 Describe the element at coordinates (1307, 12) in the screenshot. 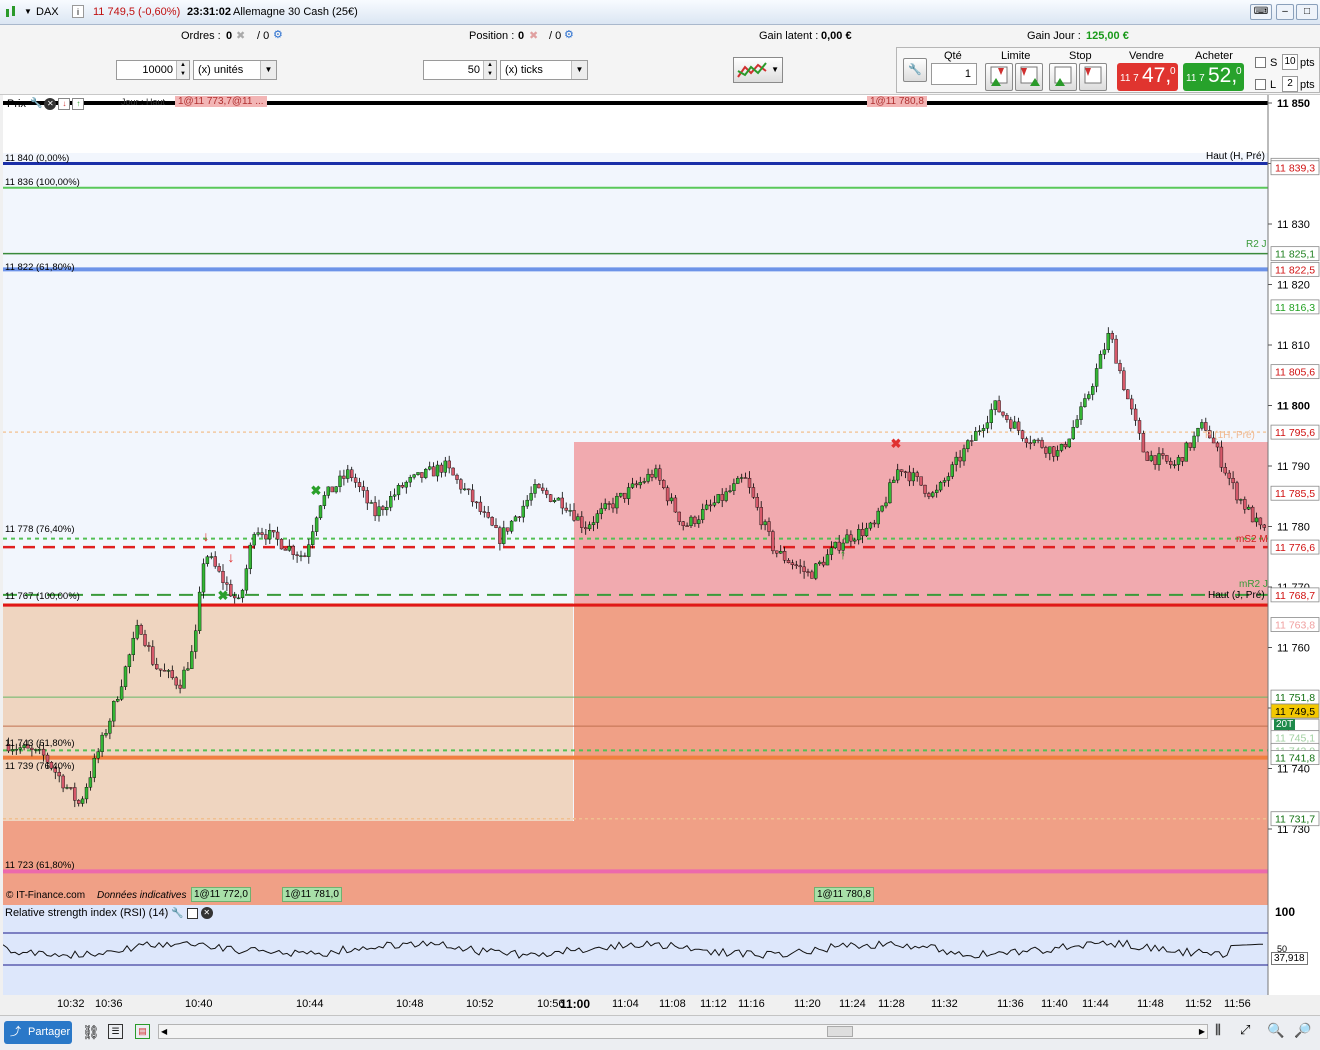

I see `maximize-button: □` at that location.